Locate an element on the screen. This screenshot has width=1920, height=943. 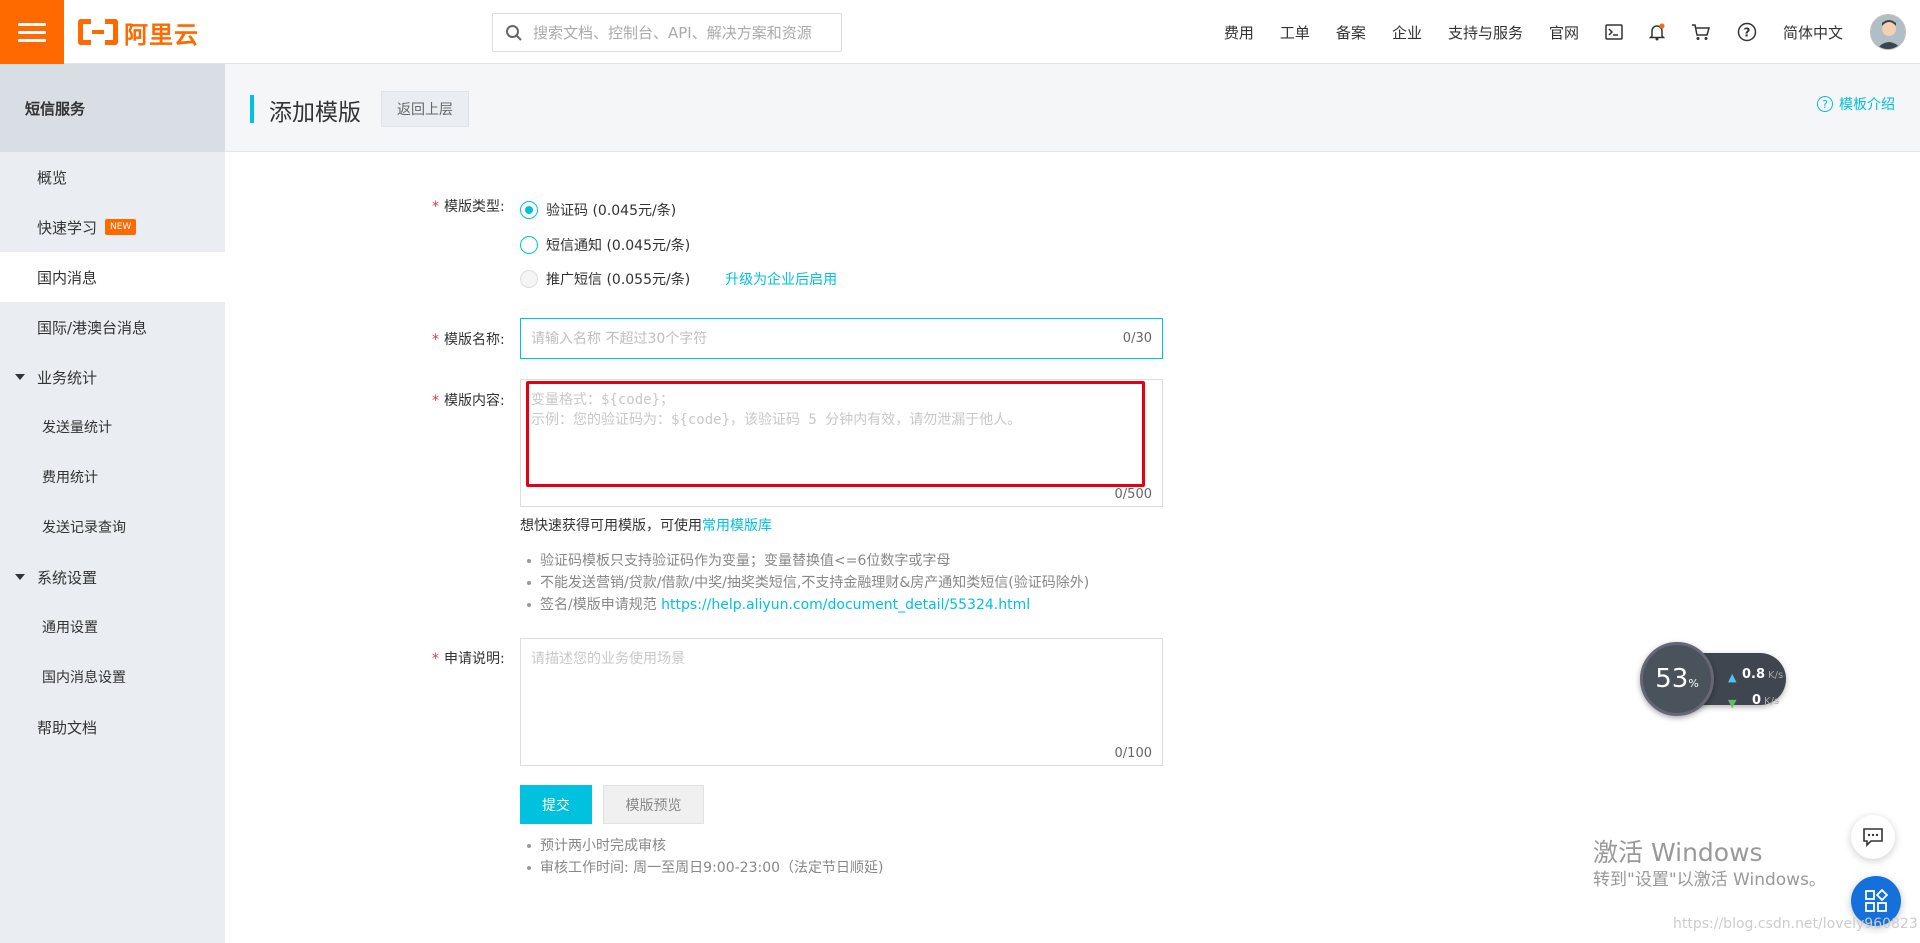
sidebar-item-general-settings: 通用设置 is located at coordinates (112, 627).